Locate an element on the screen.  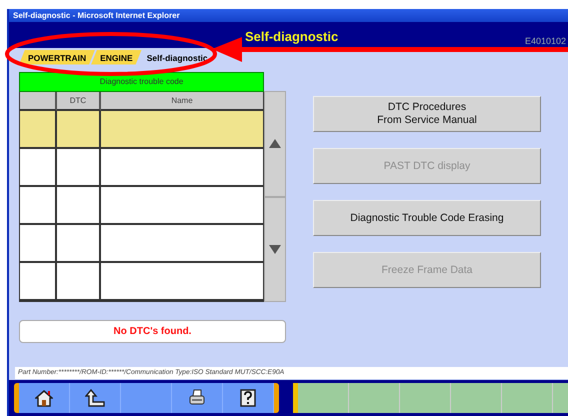
scroll-up-button is located at coordinates (275, 143).